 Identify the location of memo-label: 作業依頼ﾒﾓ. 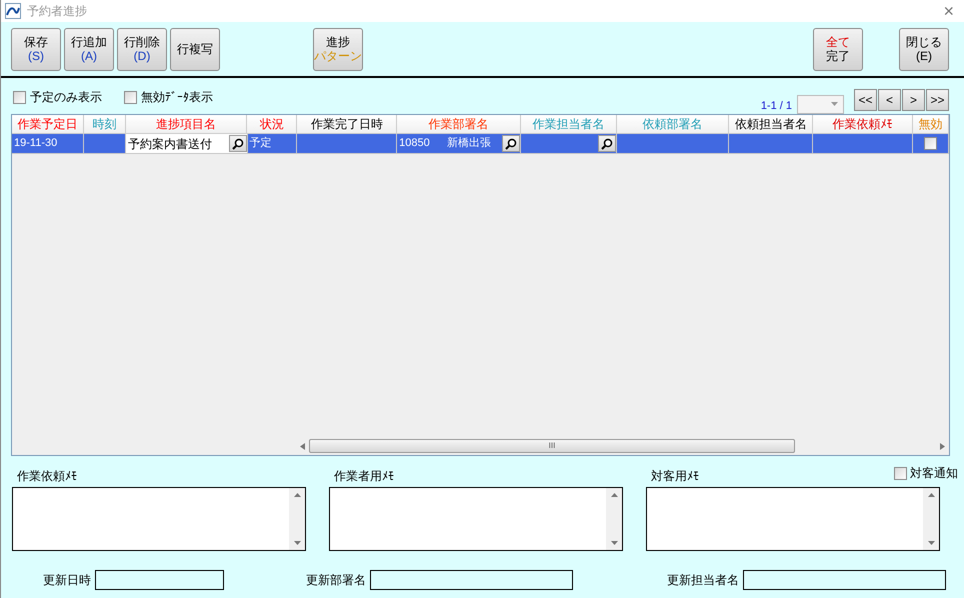
(46, 476).